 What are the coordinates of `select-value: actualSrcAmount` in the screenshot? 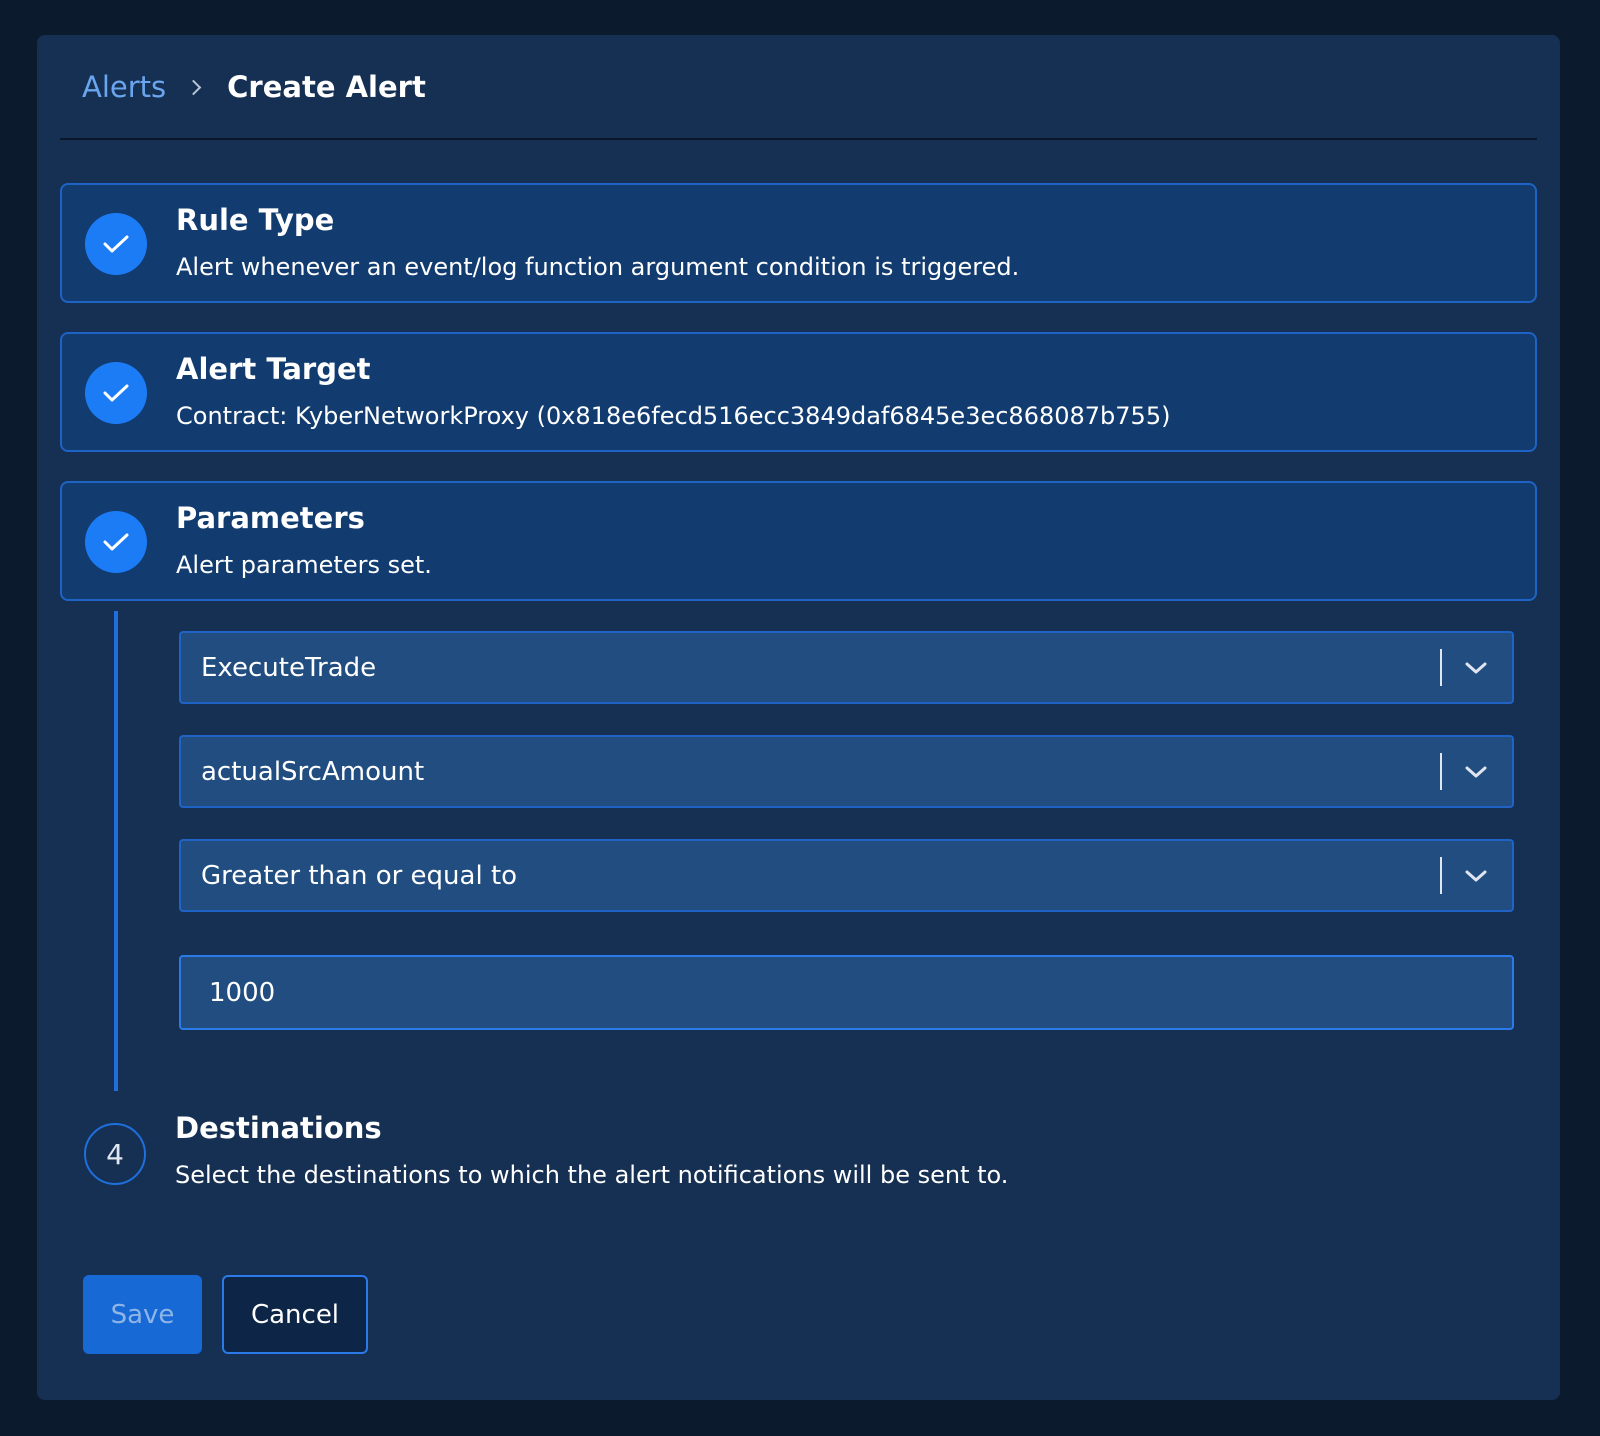 It's located at (313, 771).